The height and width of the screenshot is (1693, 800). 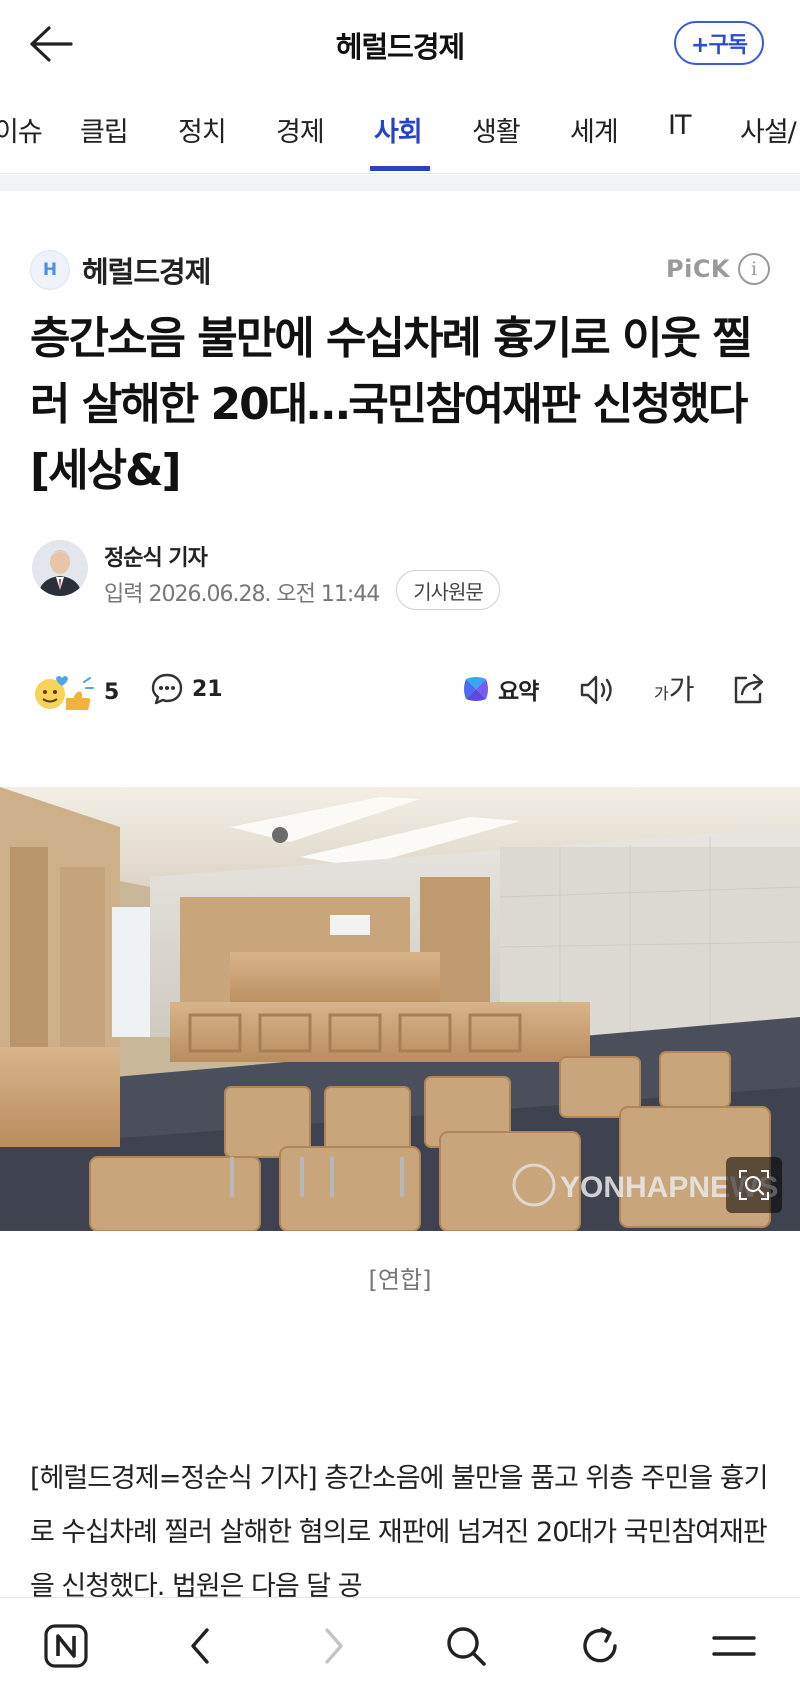 What do you see at coordinates (400, 45) in the screenshot?
I see `top-bar: 헤럴드경제 +구독` at bounding box center [400, 45].